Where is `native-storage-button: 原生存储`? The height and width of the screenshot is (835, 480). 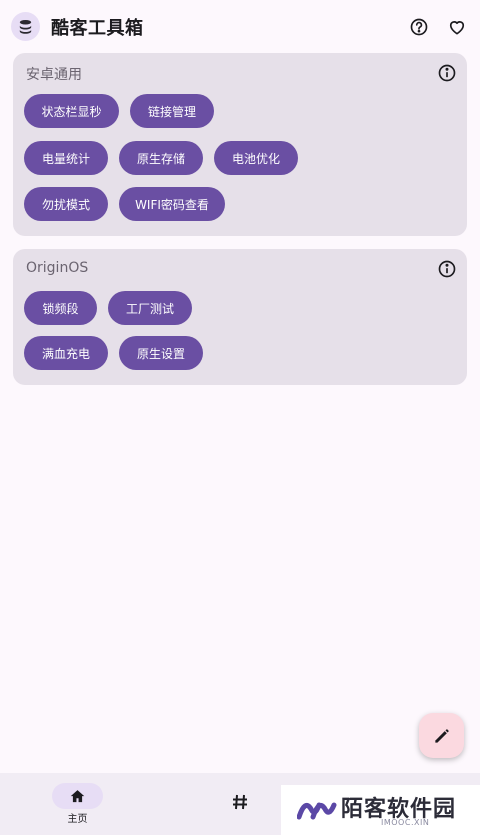
native-storage-button: 原生存储 is located at coordinates (161, 158).